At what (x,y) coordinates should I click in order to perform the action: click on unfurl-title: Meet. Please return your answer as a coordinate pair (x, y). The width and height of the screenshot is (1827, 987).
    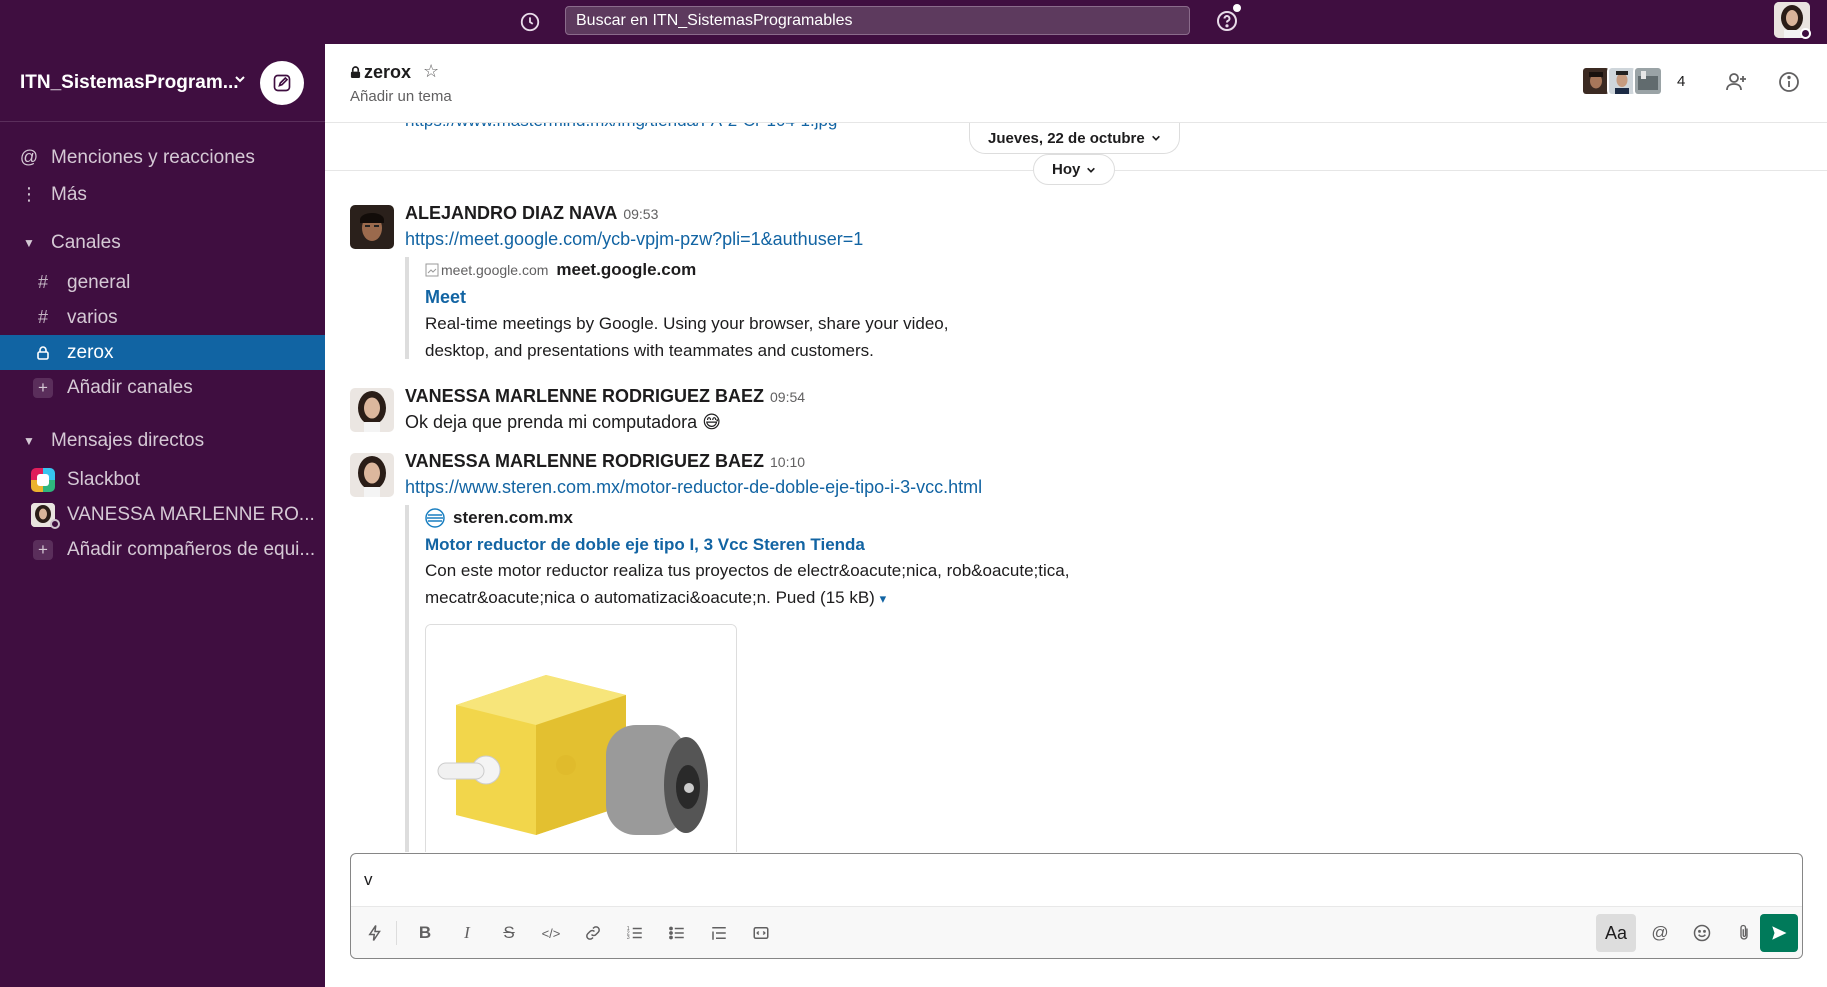
    Looking at the image, I should click on (725, 297).